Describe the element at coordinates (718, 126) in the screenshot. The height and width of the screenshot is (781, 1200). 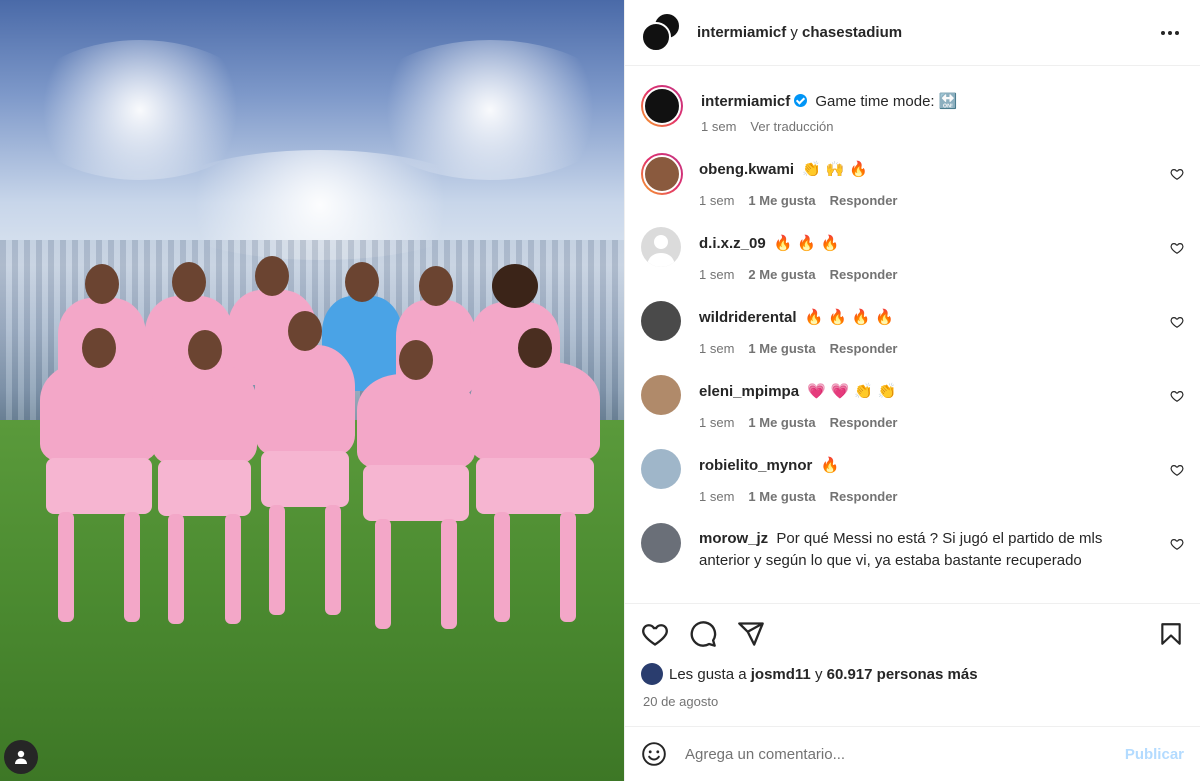
I see `caption-time: 1 sem` at that location.